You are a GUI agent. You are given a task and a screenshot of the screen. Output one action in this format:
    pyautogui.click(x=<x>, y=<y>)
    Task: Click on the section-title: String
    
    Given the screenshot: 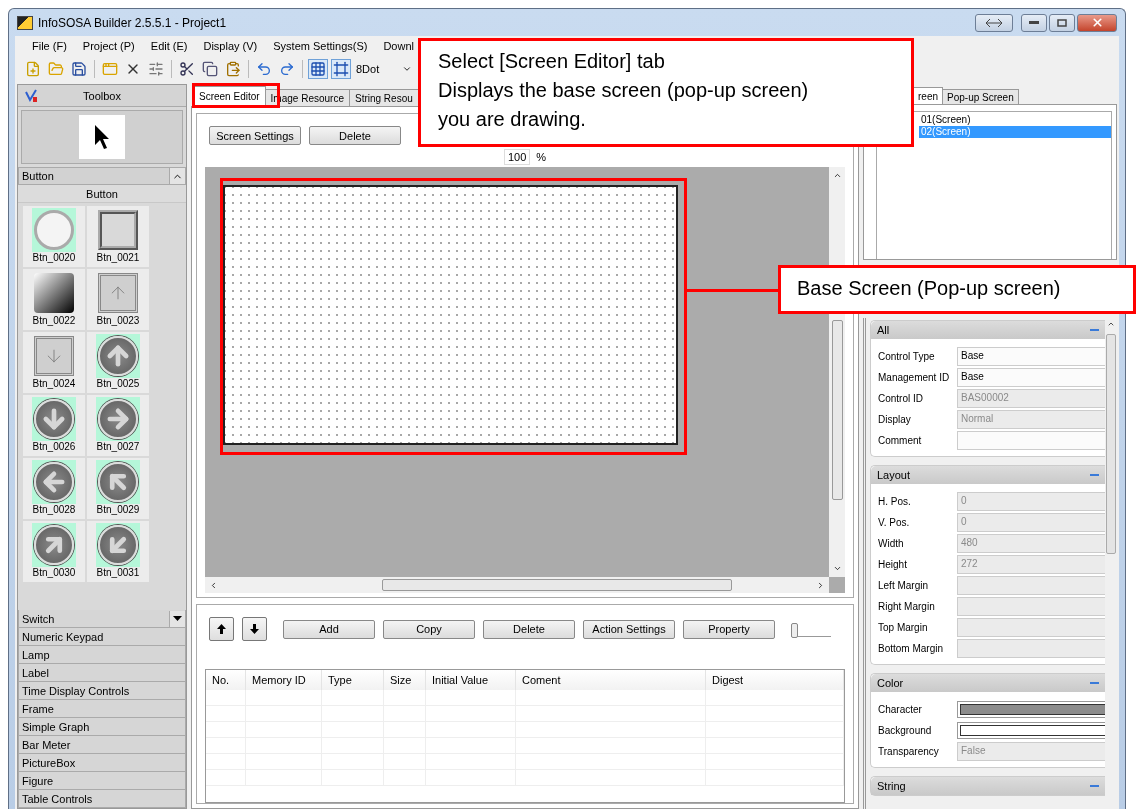 What is the action you would take?
    pyautogui.click(x=891, y=786)
    